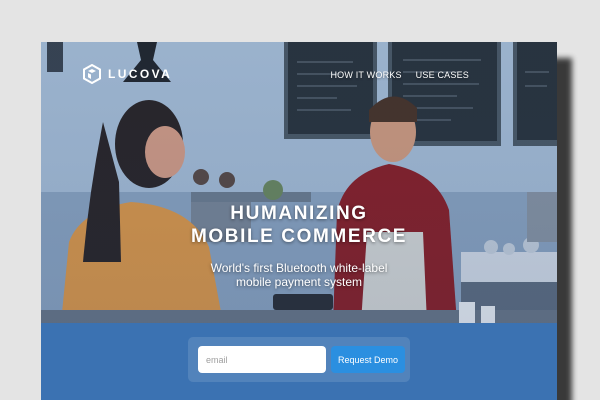 The height and width of the screenshot is (400, 600). Describe the element at coordinates (299, 213) in the screenshot. I see `headline-line-1: HUMANIZING` at that location.